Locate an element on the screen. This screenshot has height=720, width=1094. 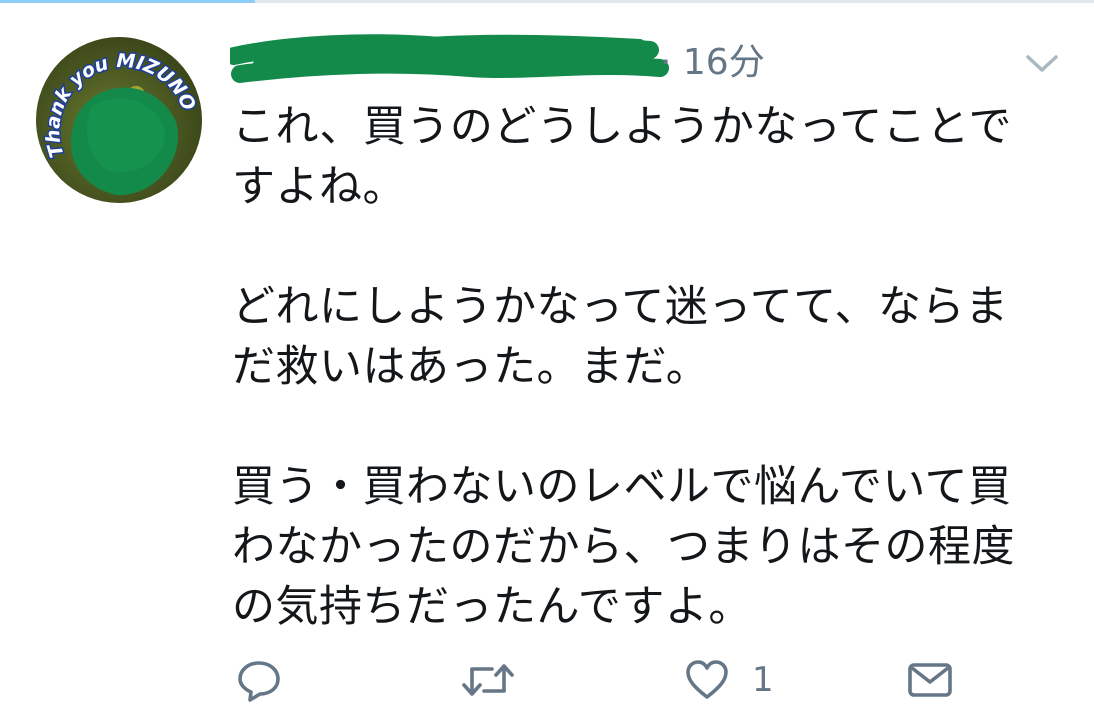
reply-icon is located at coordinates (259, 681).